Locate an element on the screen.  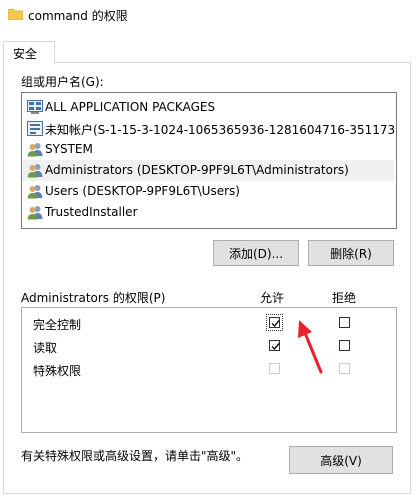
folder-icon is located at coordinates (15, 14).